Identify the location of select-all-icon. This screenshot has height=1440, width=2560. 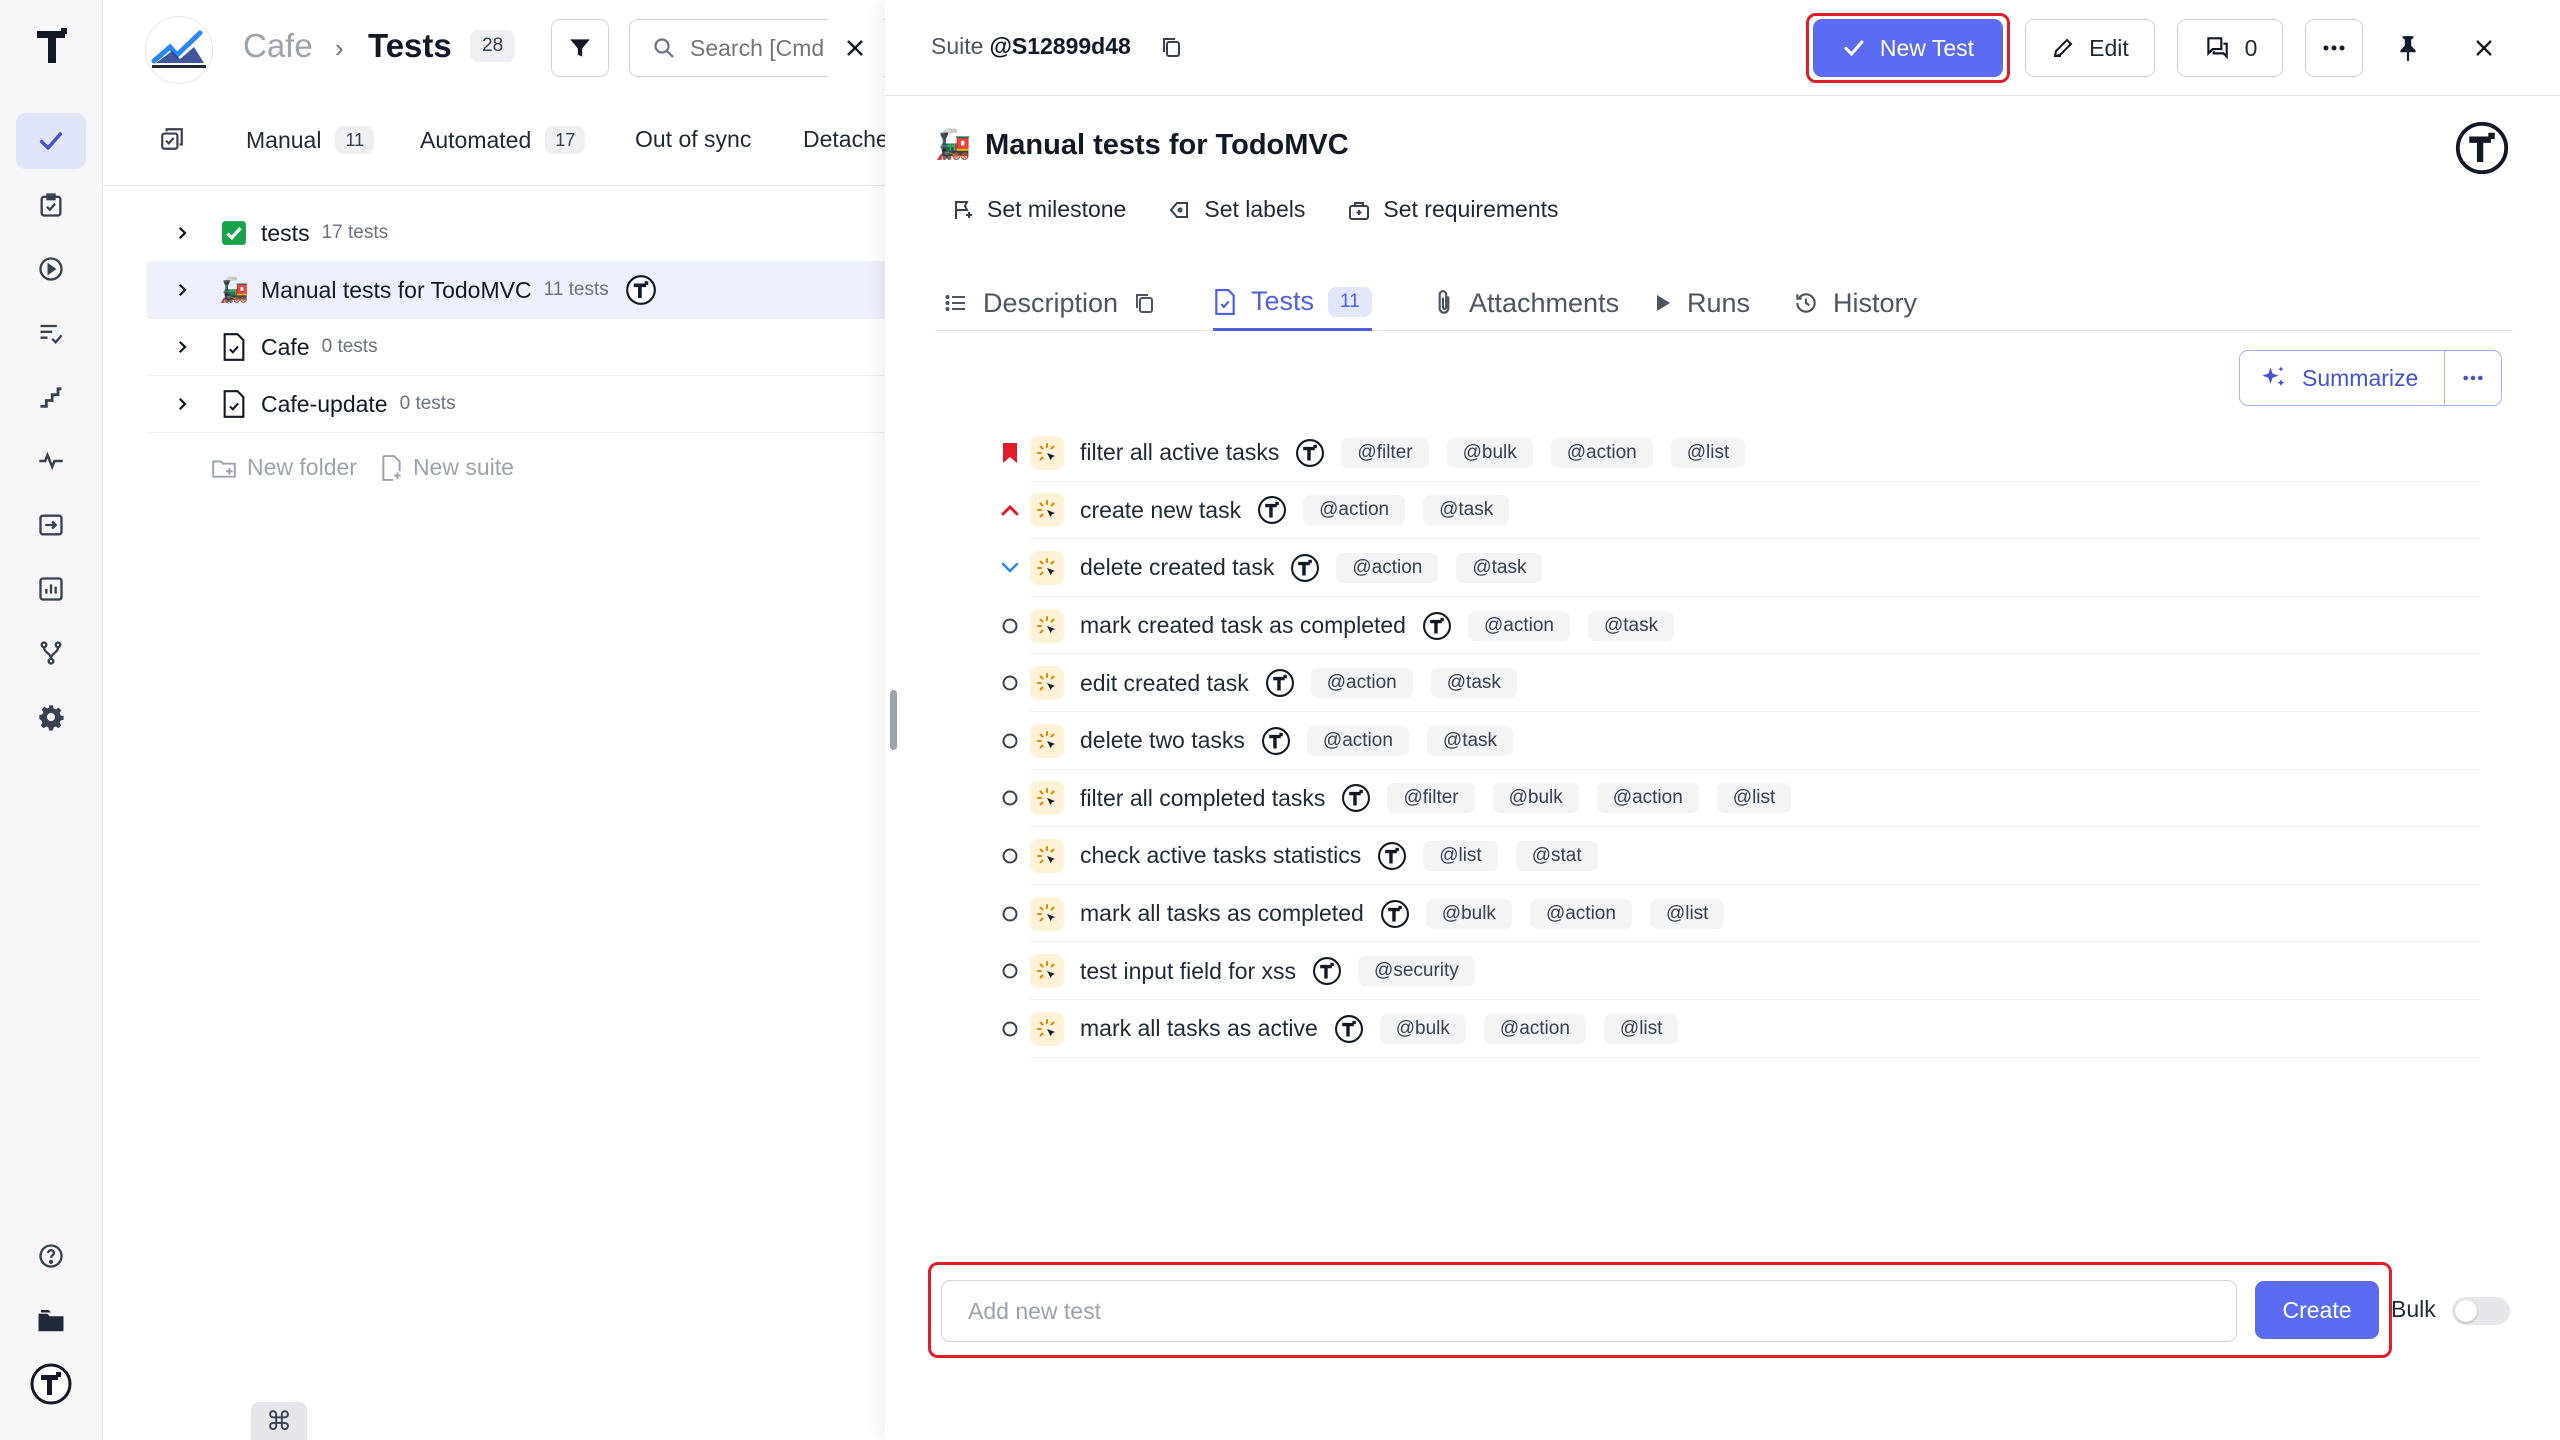
(172, 139).